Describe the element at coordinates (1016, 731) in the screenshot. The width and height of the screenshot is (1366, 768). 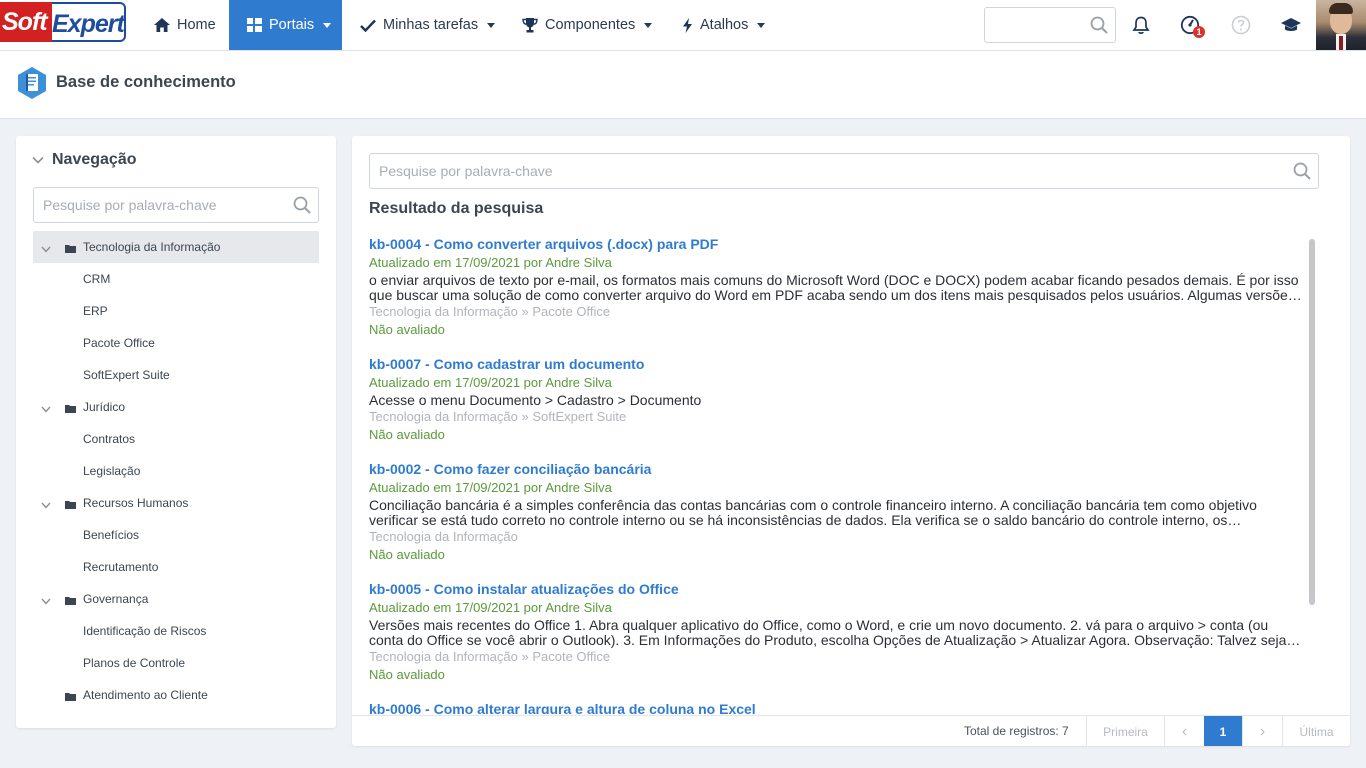
I see `total-records: Total de registros: 7` at that location.